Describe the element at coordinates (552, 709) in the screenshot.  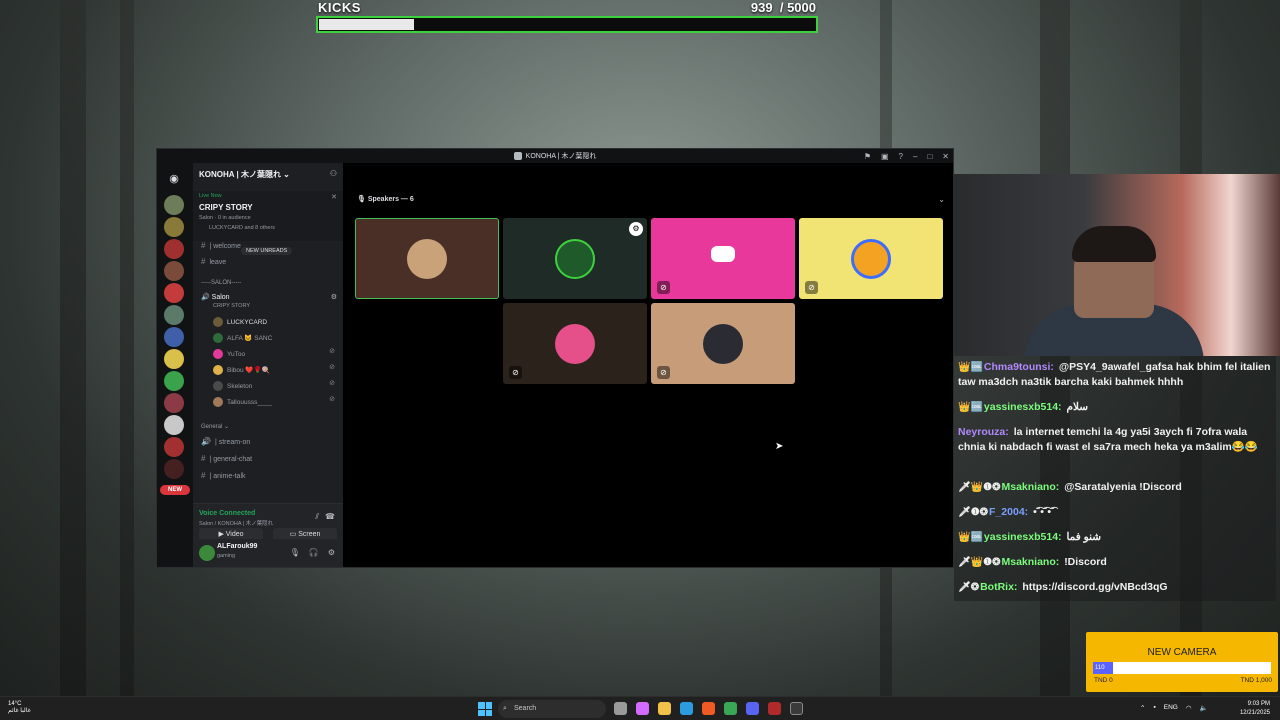
I see `search-box: ⌕ Search` at that location.